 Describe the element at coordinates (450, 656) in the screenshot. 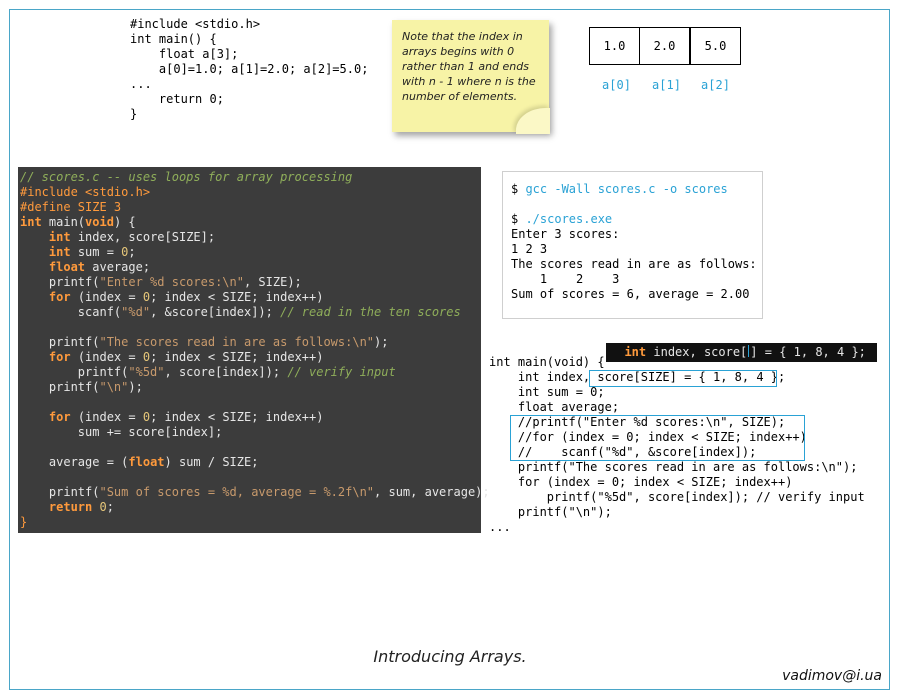

I see `slide-title: Introducing Arrays.` at that location.